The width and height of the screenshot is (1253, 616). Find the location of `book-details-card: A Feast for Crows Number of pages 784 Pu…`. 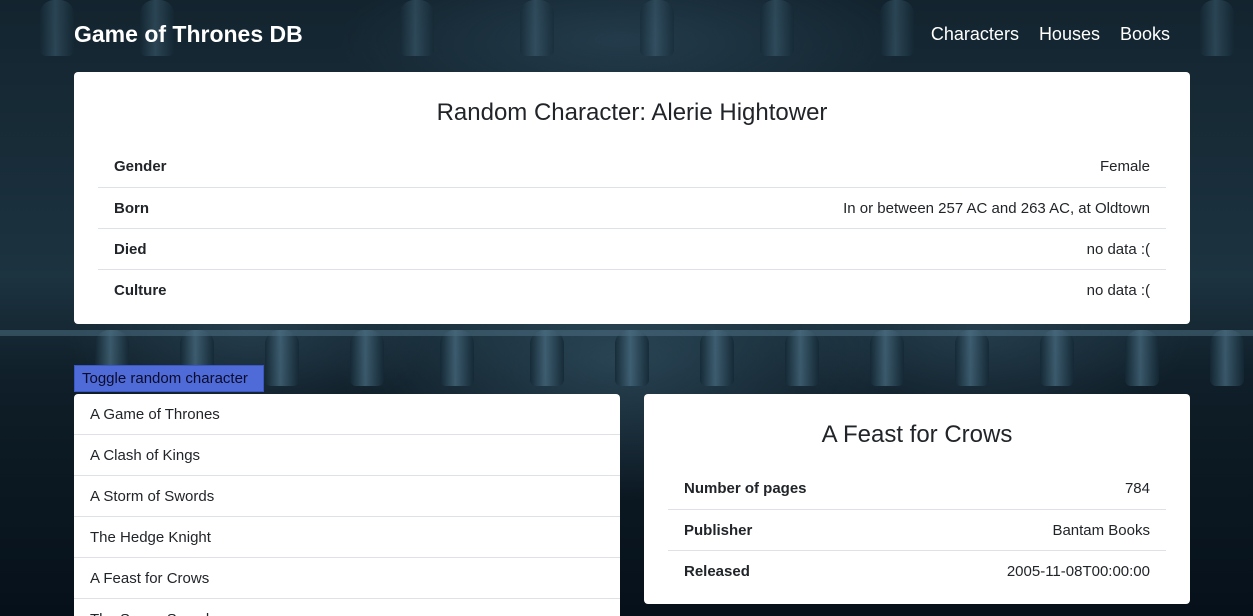

book-details-card: A Feast for Crows Number of pages 784 Pu… is located at coordinates (917, 499).